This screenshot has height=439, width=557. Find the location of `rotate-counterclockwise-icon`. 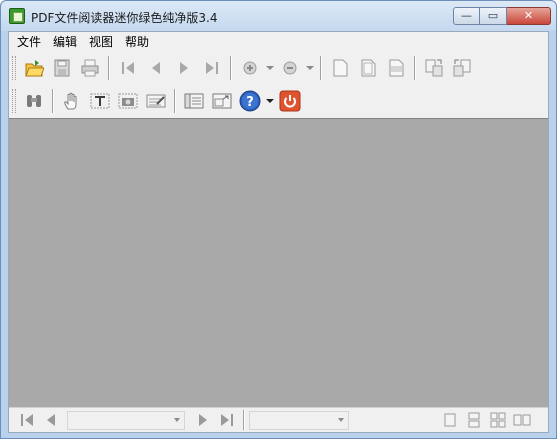

rotate-counterclockwise-icon is located at coordinates (462, 68).